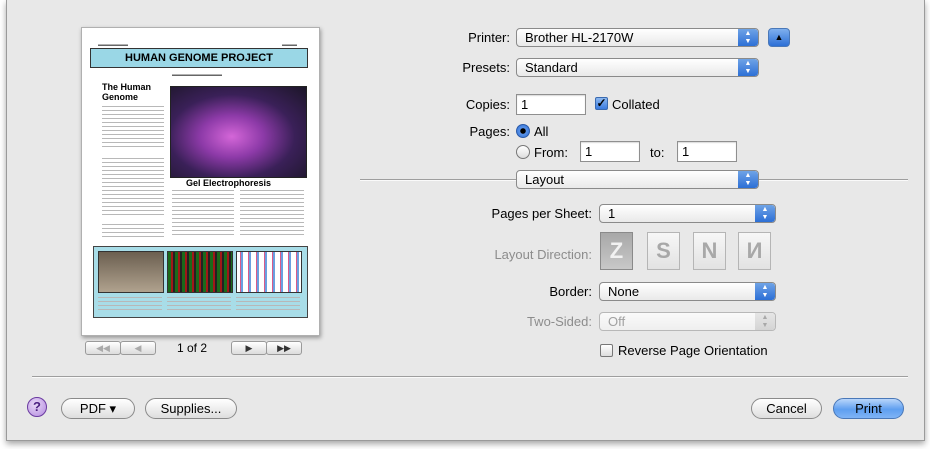  Describe the element at coordinates (470, 377) in the screenshot. I see `footer-divider` at that location.